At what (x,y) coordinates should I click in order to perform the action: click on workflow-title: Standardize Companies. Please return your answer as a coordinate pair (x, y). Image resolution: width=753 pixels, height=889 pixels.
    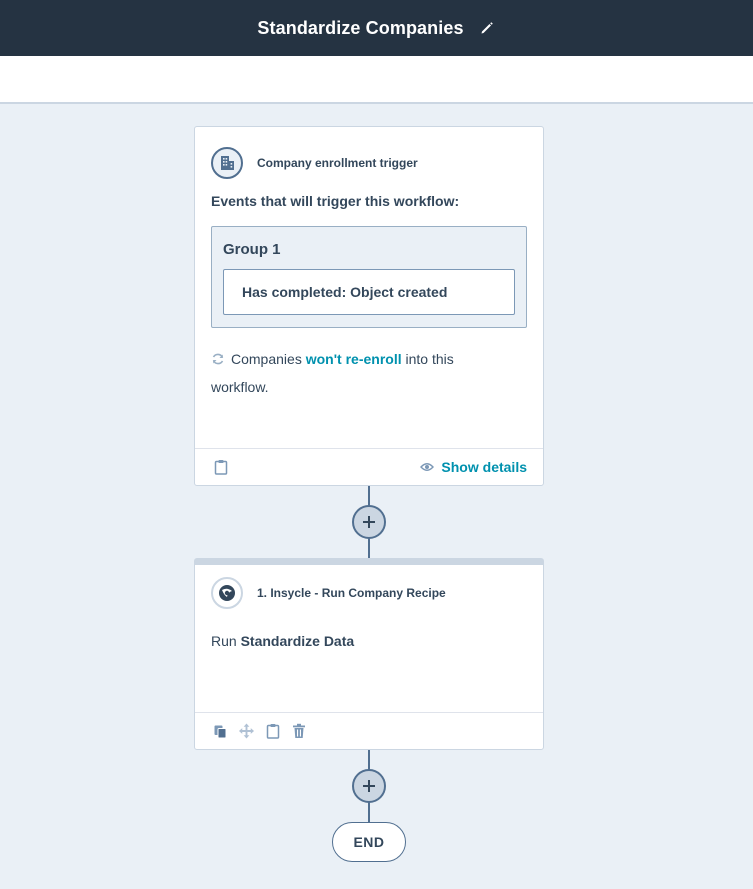
    Looking at the image, I should click on (360, 27).